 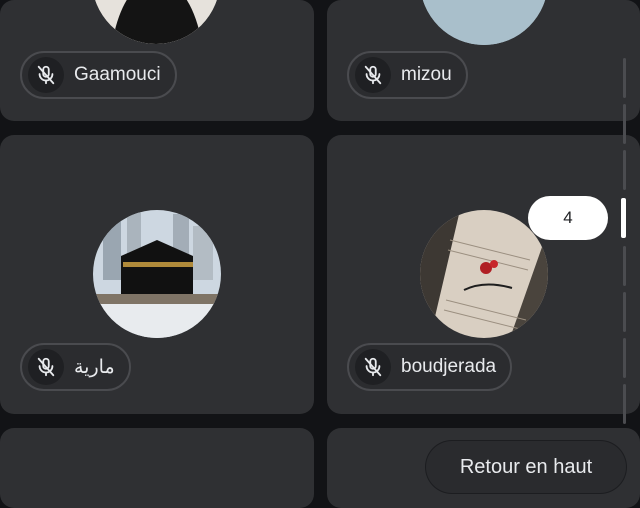 I want to click on participant-name-pill: Gaamouci, so click(x=98, y=75).